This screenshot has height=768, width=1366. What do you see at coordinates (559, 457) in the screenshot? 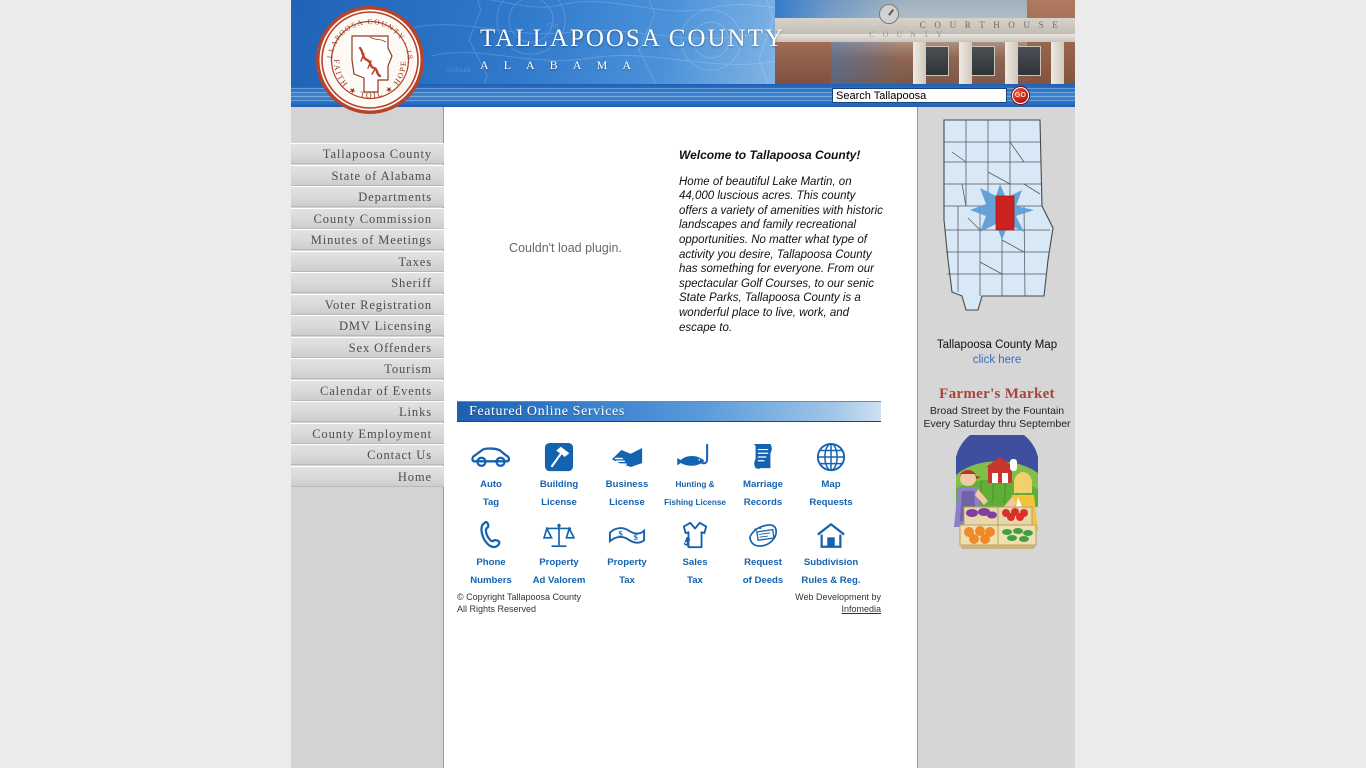
I see `hammer-icon` at bounding box center [559, 457].